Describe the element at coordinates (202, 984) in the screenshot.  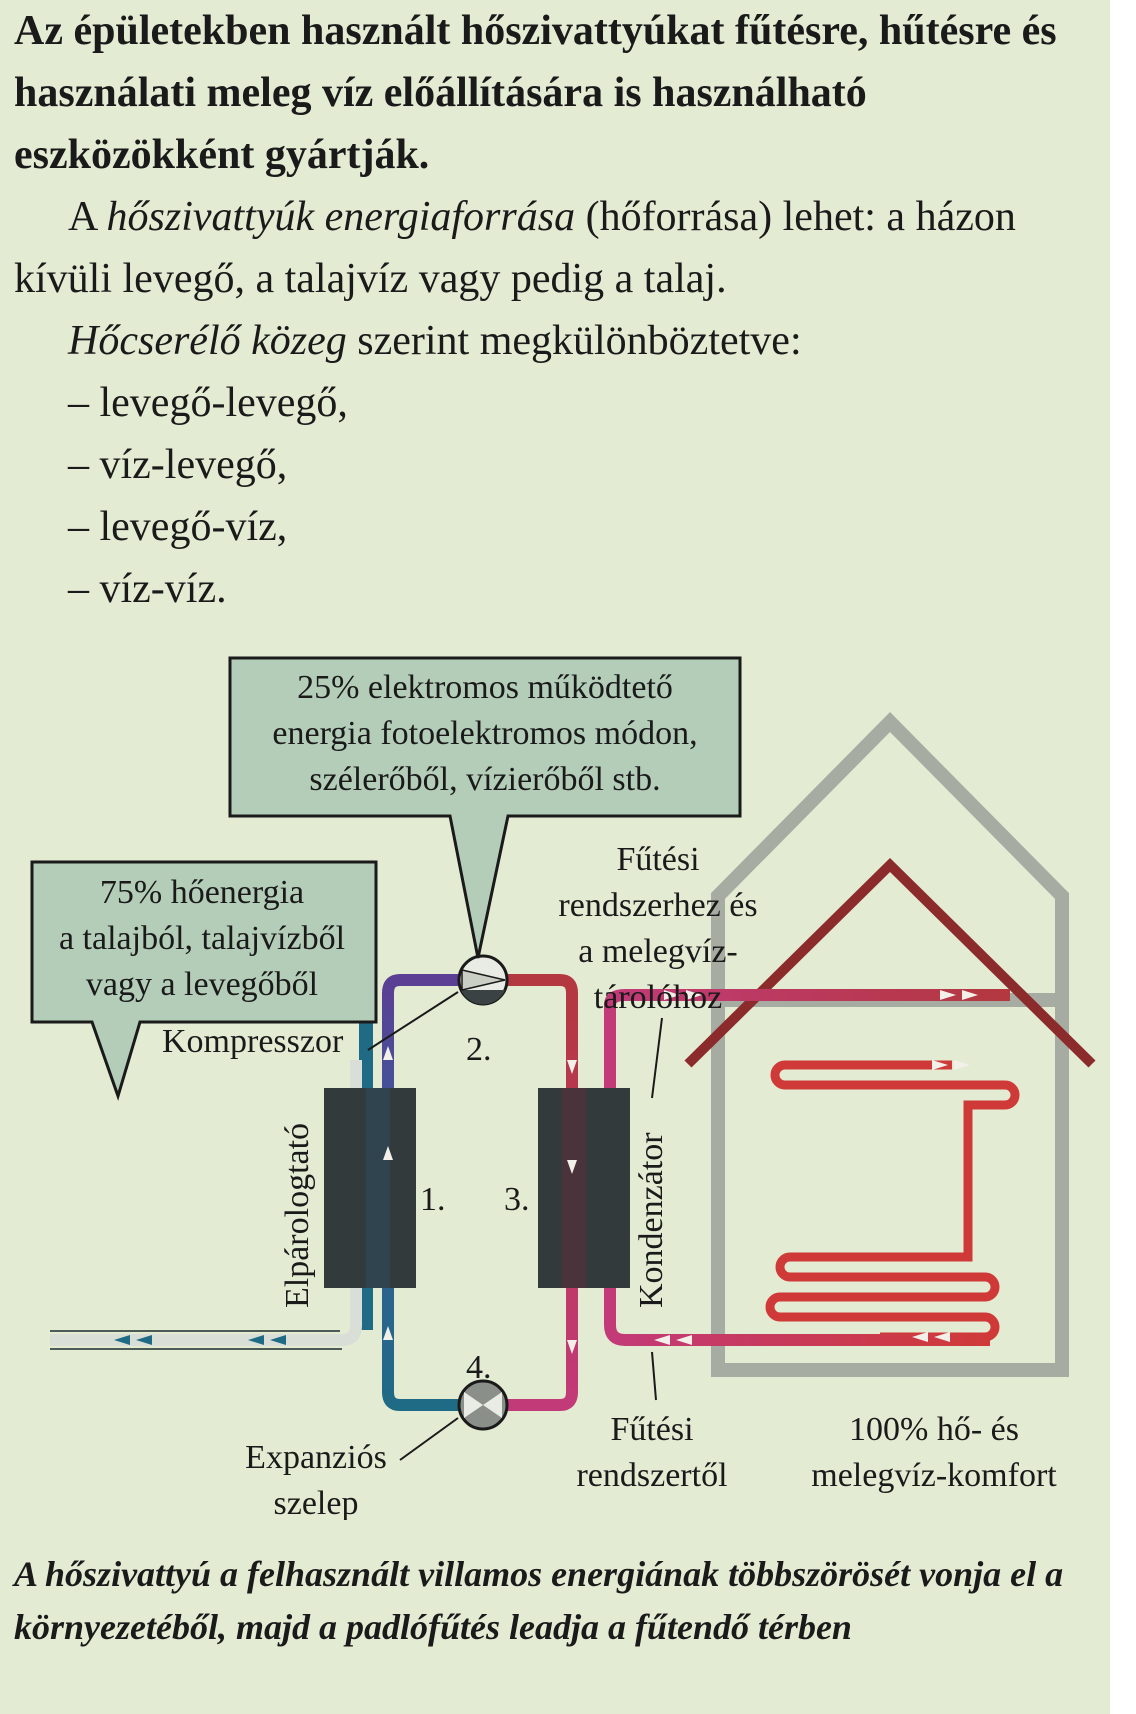
I see `callout-heat-line: vagy a levegőből` at that location.